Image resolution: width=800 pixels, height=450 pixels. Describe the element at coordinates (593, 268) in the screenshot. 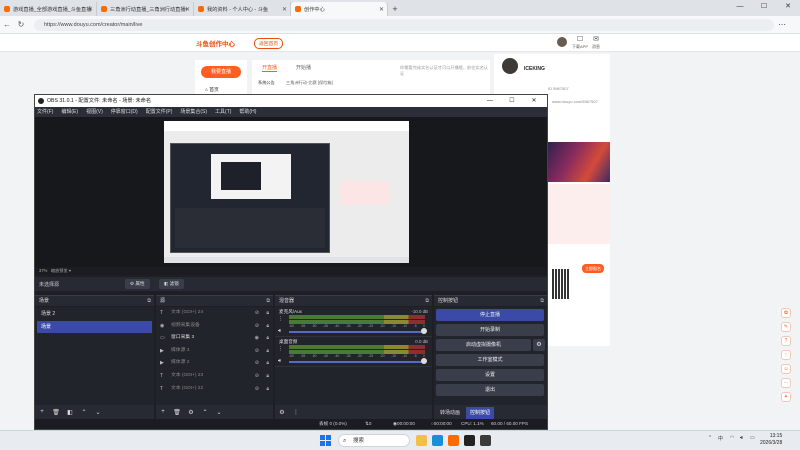

I see `signup-button: 立即报名` at that location.